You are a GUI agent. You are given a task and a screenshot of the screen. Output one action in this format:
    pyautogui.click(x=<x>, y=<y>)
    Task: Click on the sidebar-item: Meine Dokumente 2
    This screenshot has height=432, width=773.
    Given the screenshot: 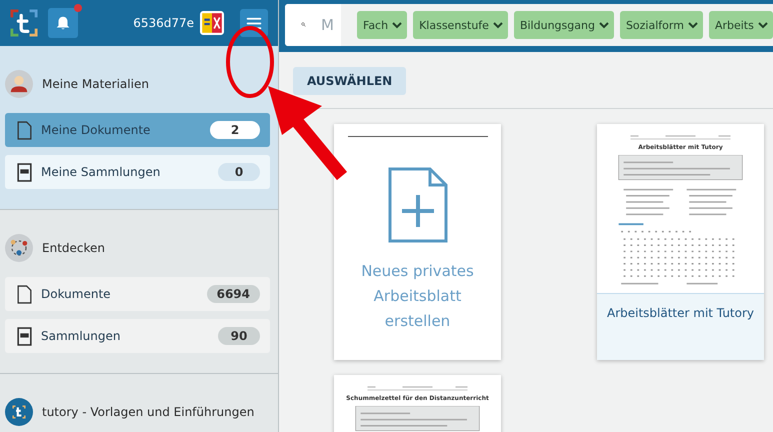 What is the action you would take?
    pyautogui.click(x=137, y=130)
    